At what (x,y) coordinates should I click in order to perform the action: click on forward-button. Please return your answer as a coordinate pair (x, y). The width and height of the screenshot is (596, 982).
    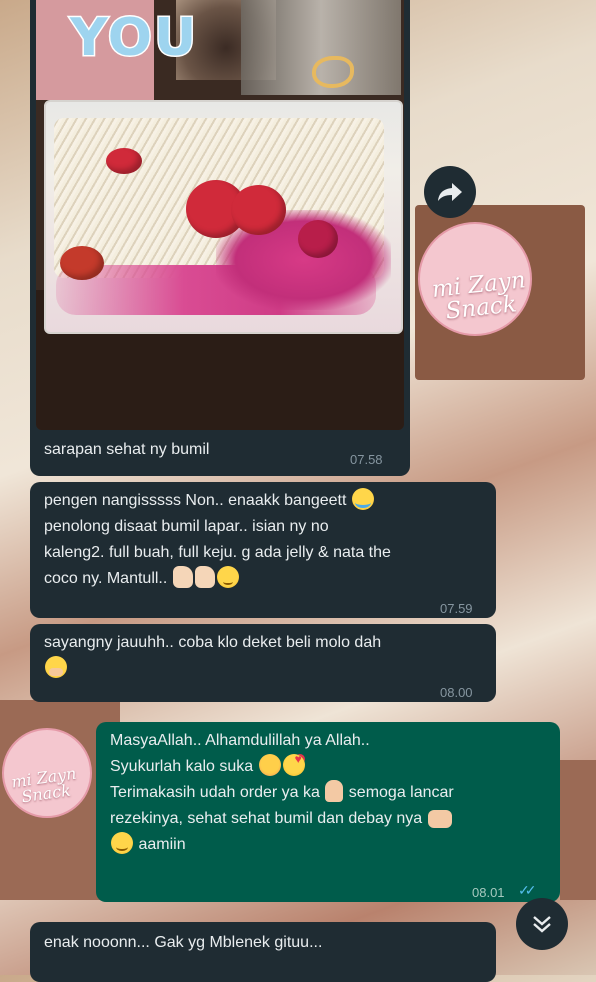
    Looking at the image, I should click on (450, 192).